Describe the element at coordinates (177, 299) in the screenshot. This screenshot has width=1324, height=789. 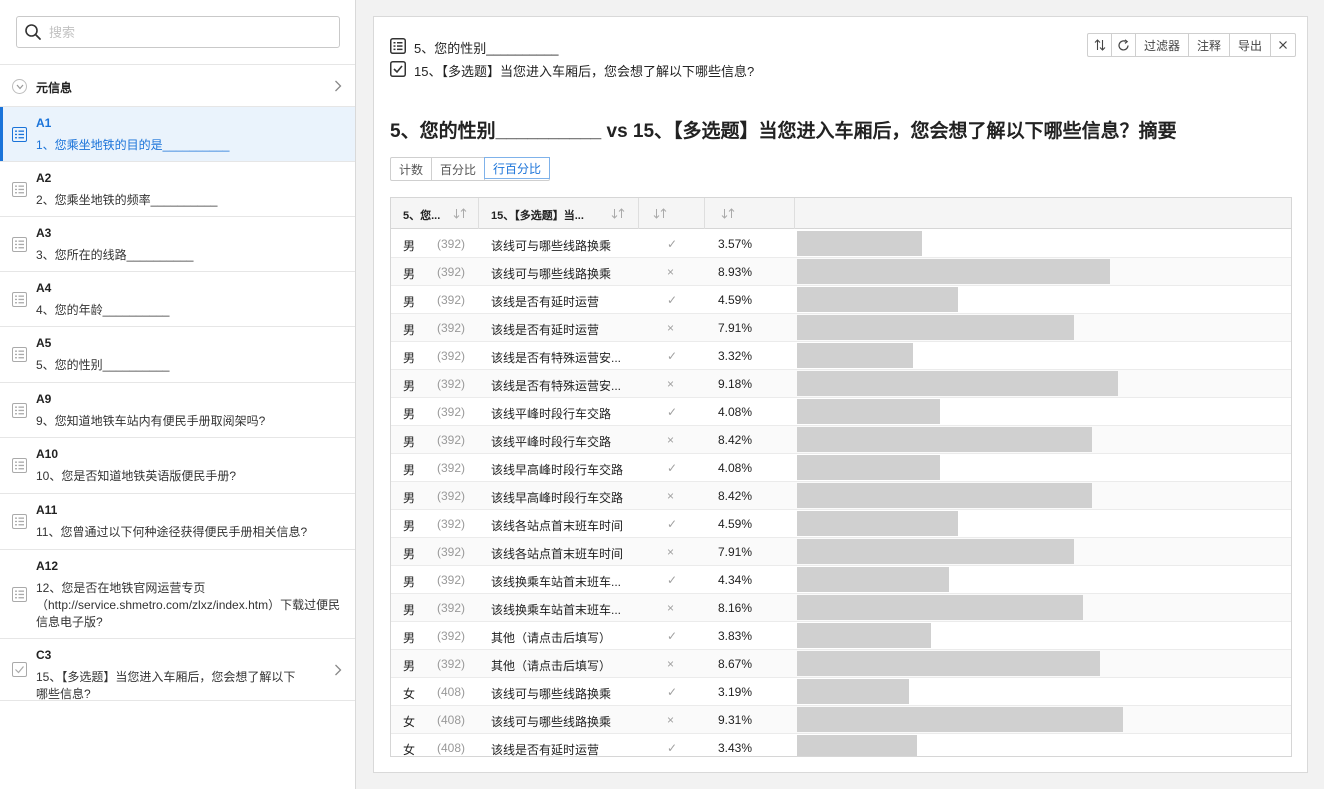
I see `question-item: A4 4、您的年龄__________` at that location.